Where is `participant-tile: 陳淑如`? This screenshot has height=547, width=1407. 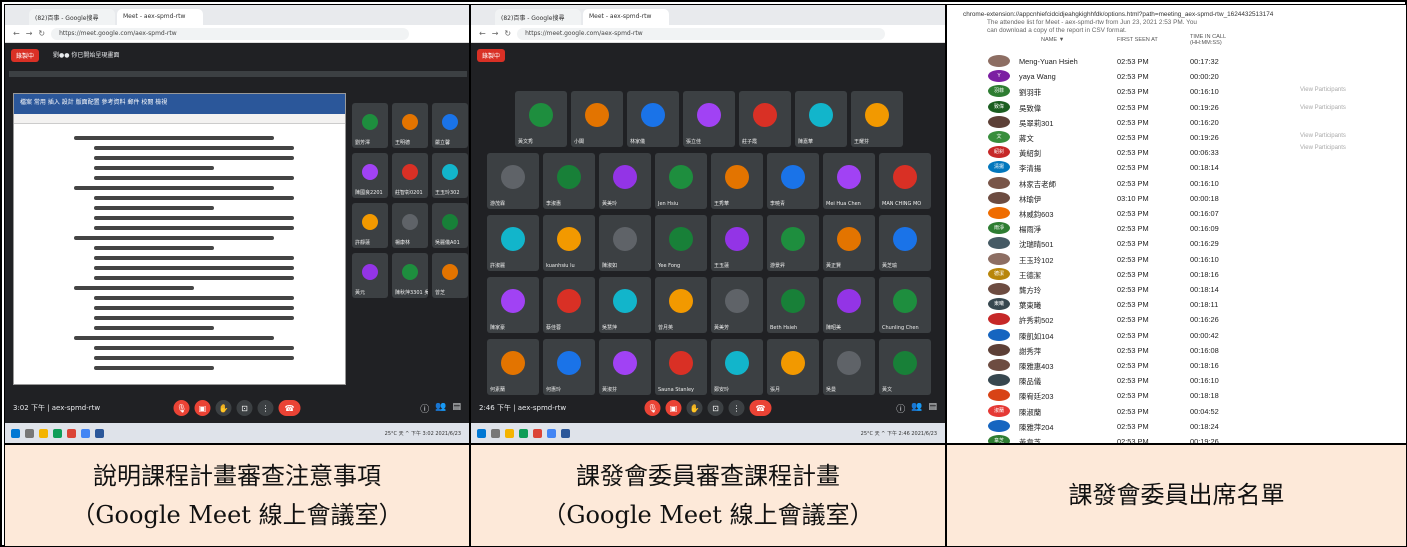
participant-tile: 陳淑如 is located at coordinates (625, 243).